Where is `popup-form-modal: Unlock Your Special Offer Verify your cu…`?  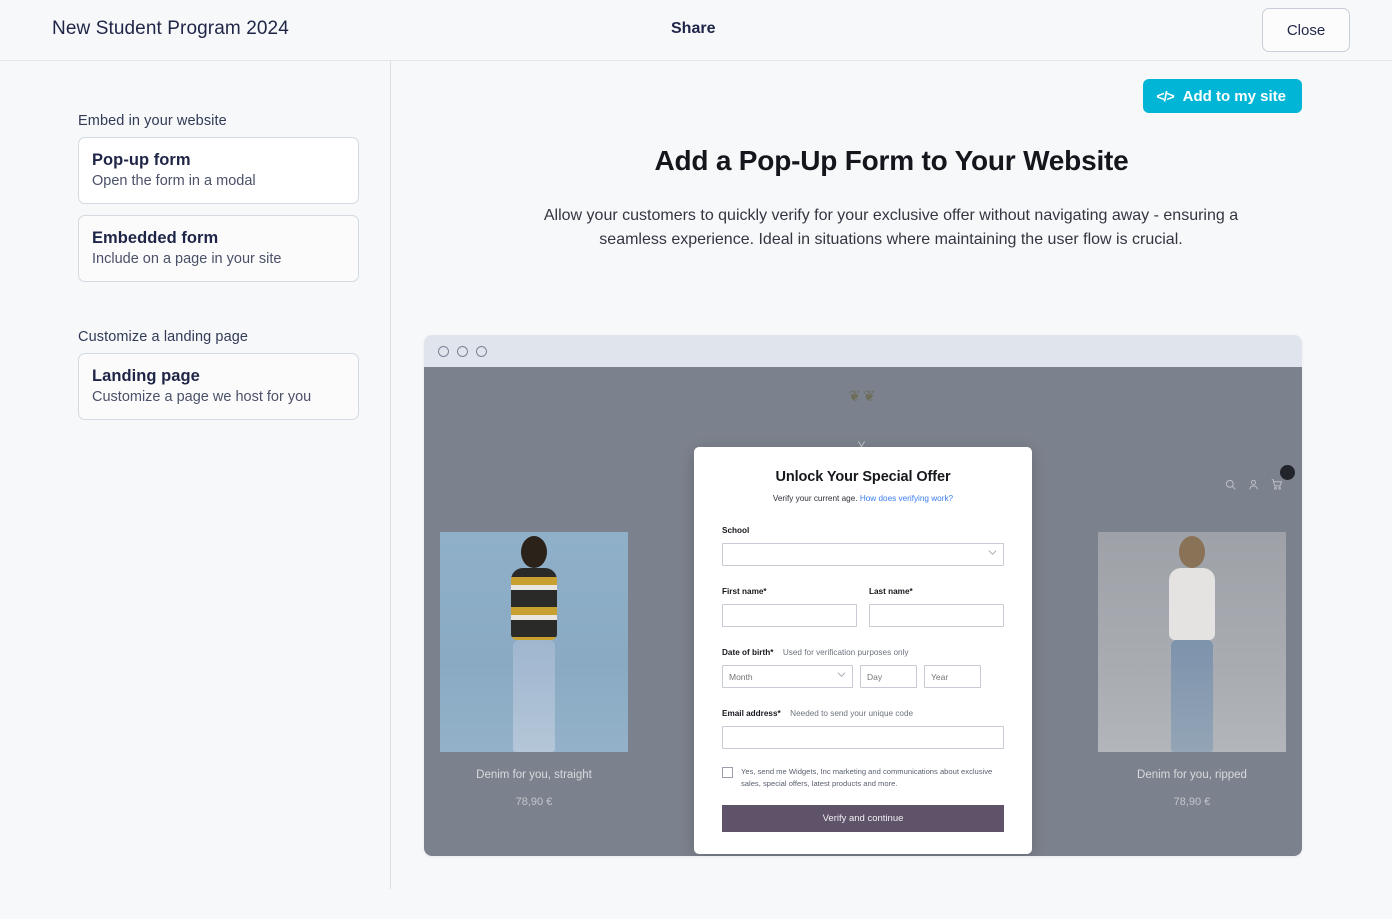
popup-form-modal: Unlock Your Special Offer Verify your cu… is located at coordinates (863, 650).